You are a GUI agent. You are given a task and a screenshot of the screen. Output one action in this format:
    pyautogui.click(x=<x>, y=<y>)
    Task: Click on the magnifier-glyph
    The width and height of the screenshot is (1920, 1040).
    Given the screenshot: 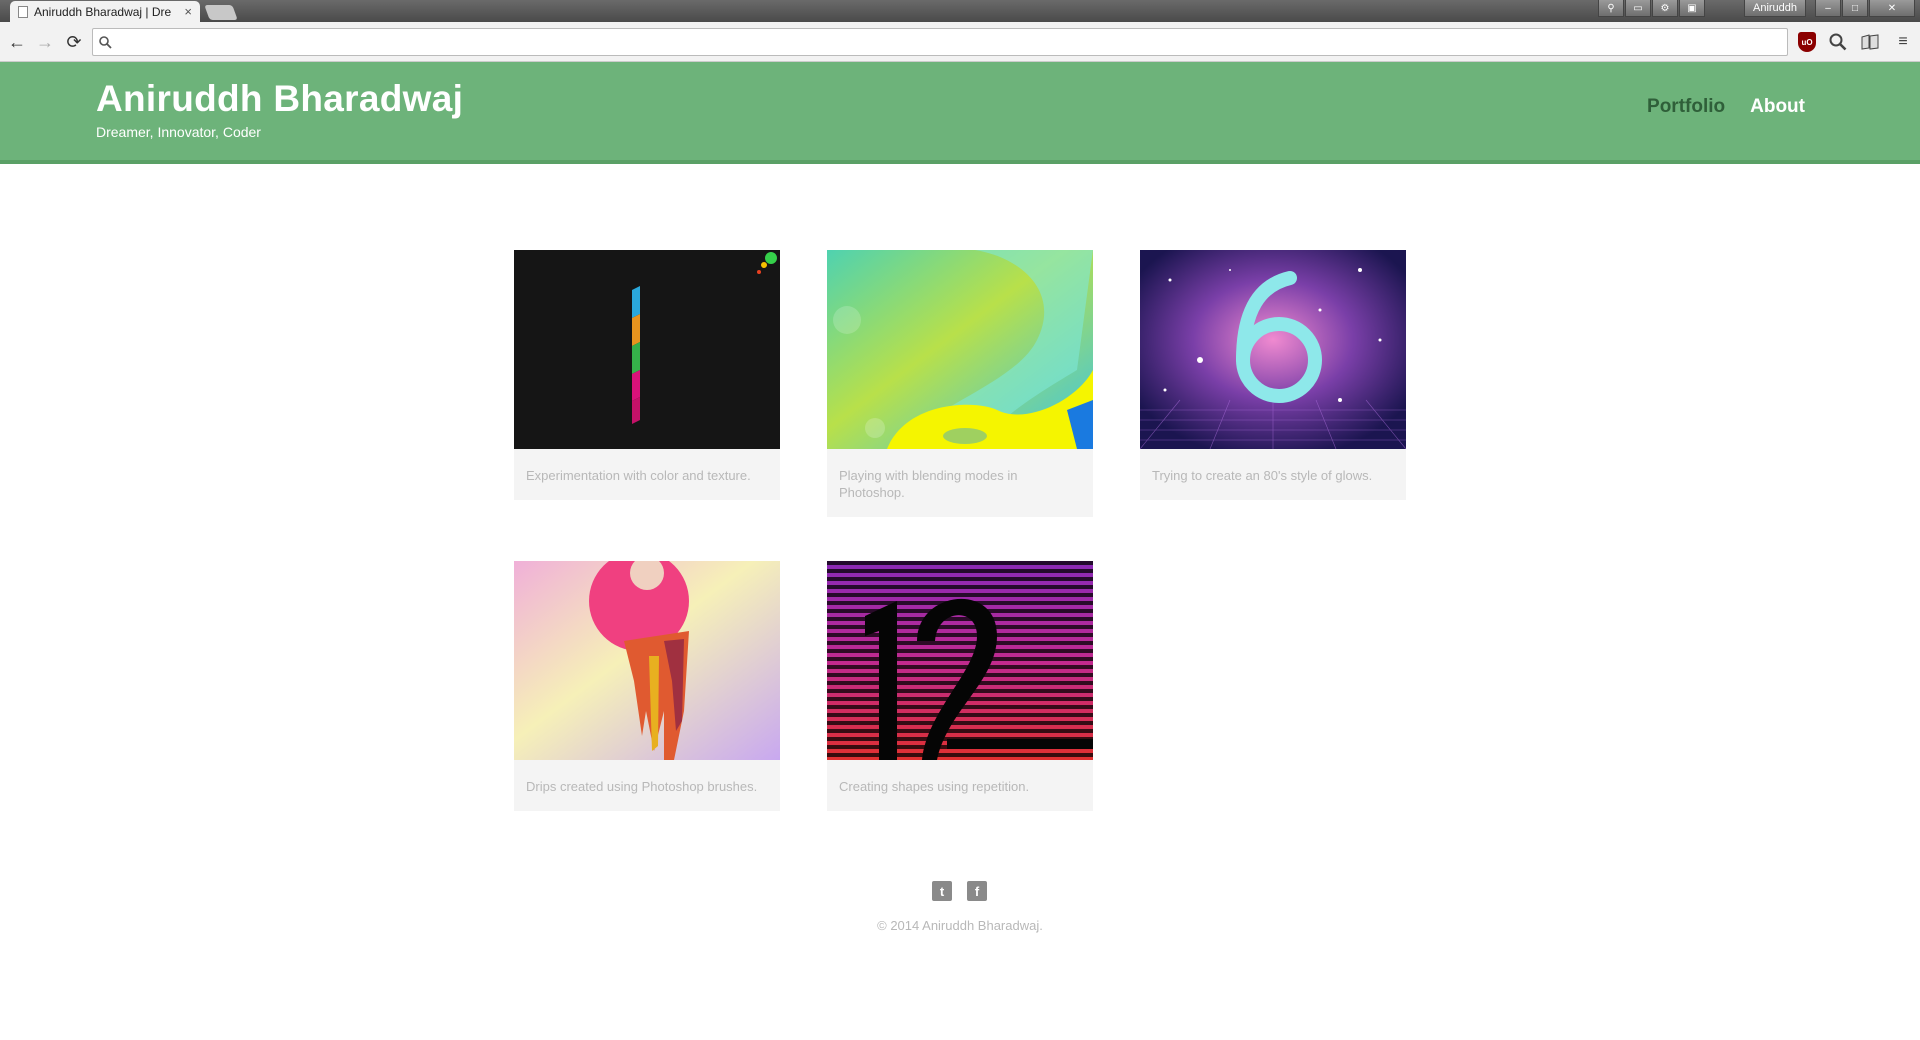 What is the action you would take?
    pyautogui.click(x=1838, y=42)
    